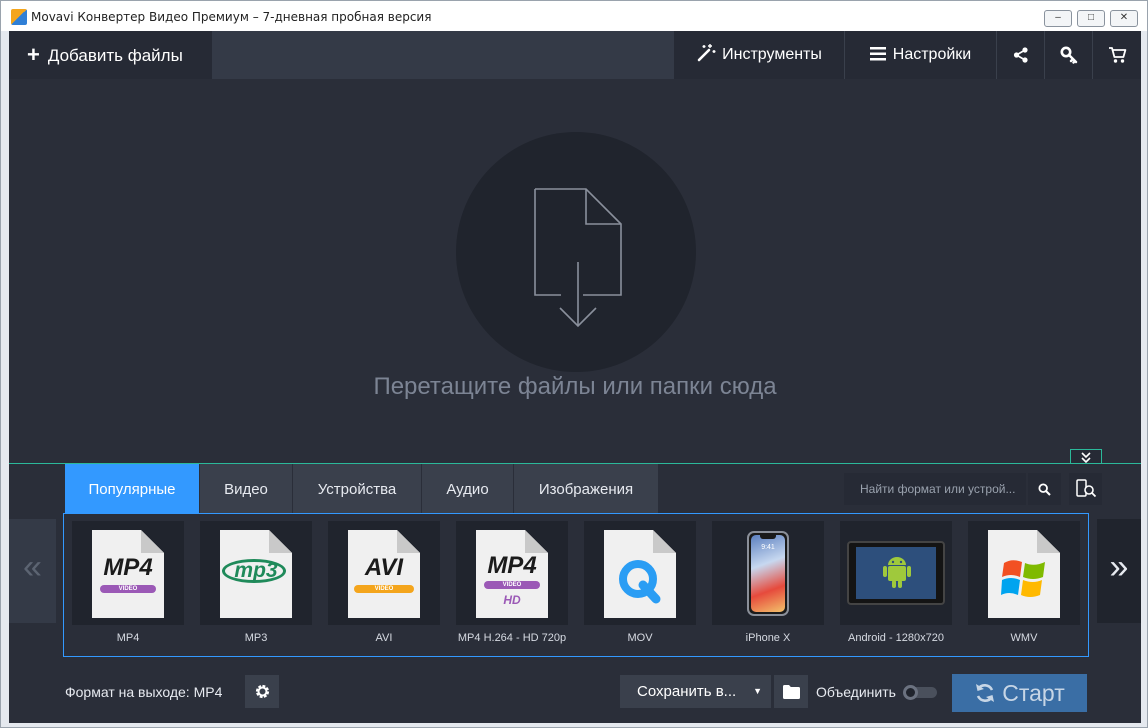 The width and height of the screenshot is (1148, 728). Describe the element at coordinates (575, 386) in the screenshot. I see `drop-hint-text: Перетащите файлы или папки сюда` at that location.